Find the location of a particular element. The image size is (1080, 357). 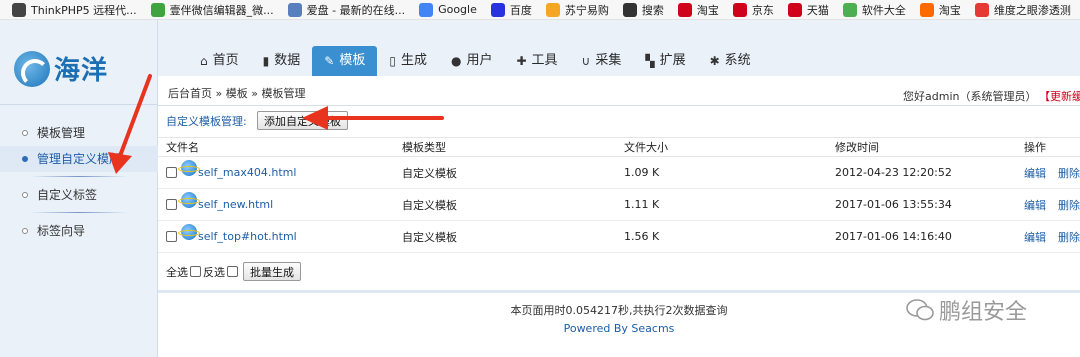

cell-size: 1.11 K is located at coordinates (642, 204).